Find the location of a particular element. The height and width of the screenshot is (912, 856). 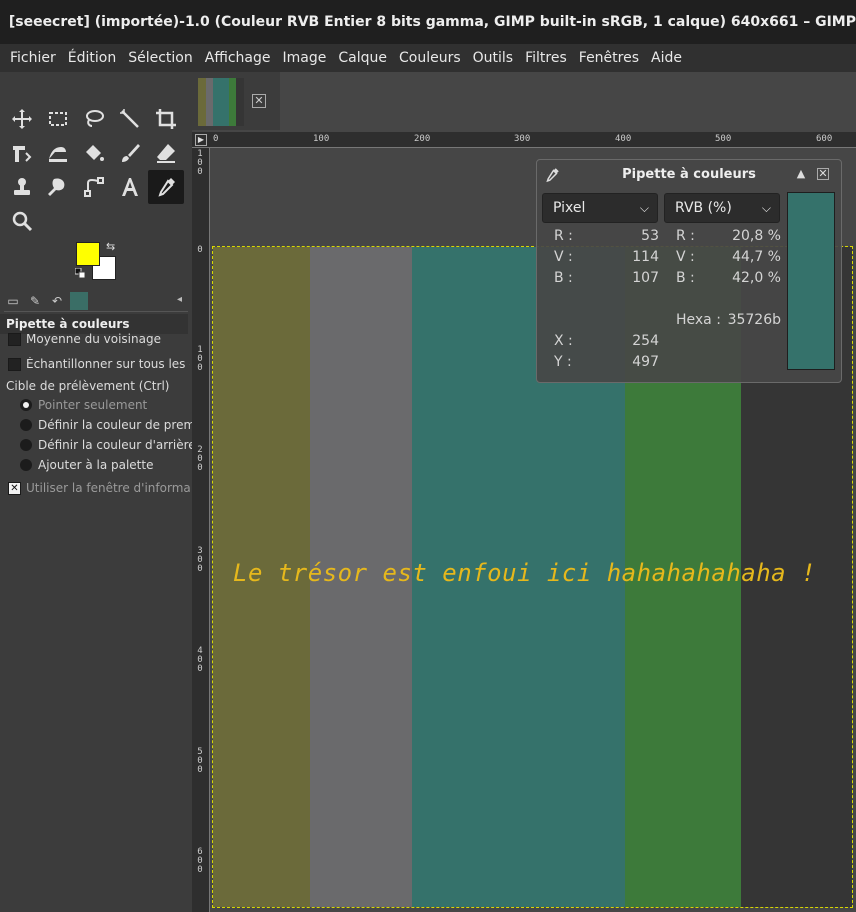

menu-fichier: Fichier is located at coordinates (33, 58).